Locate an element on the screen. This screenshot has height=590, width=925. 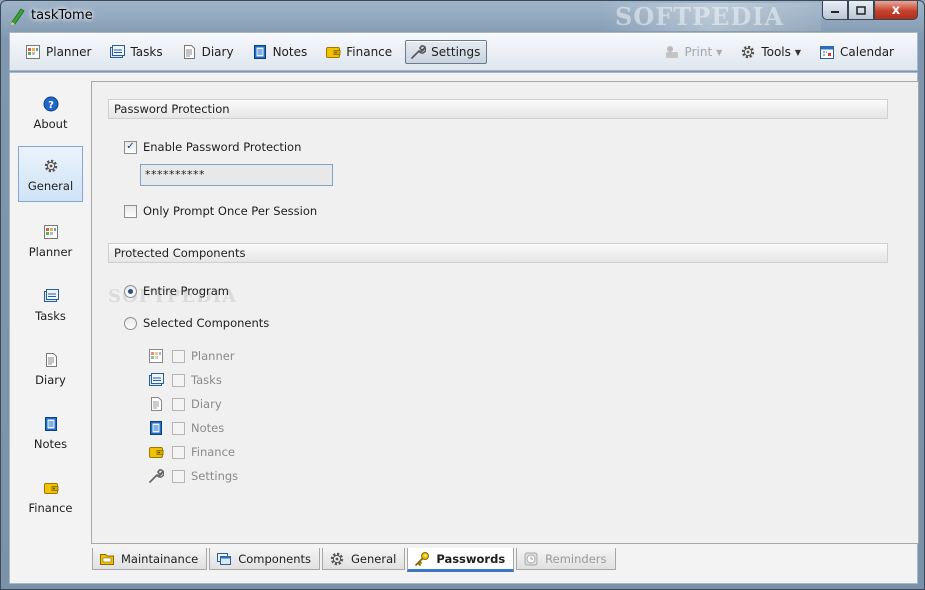
tab-label: Passwords is located at coordinates (471, 558).